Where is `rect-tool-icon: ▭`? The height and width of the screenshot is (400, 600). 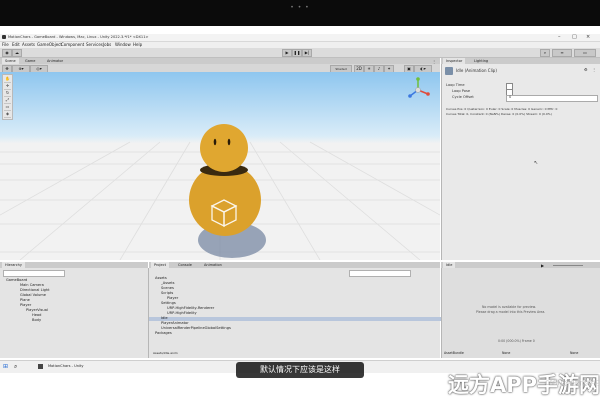
rect-tool-icon: ▭ is located at coordinates (7, 107).